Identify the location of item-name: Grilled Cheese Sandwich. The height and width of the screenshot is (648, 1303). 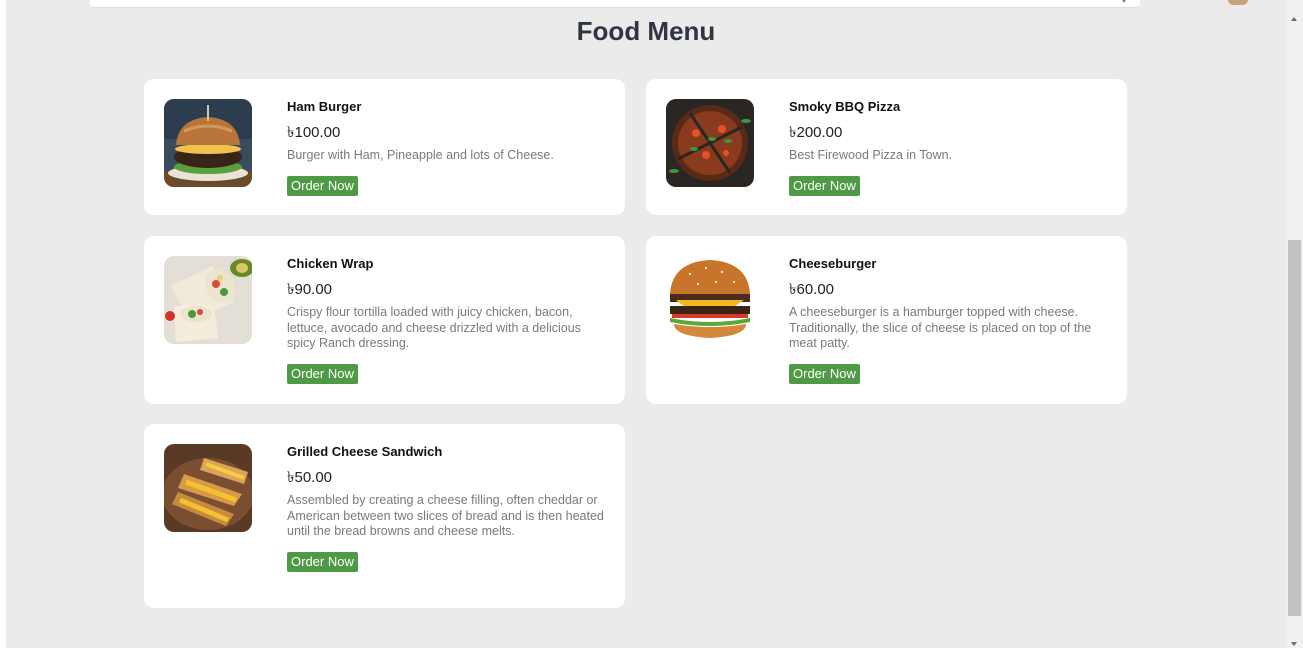
(365, 451).